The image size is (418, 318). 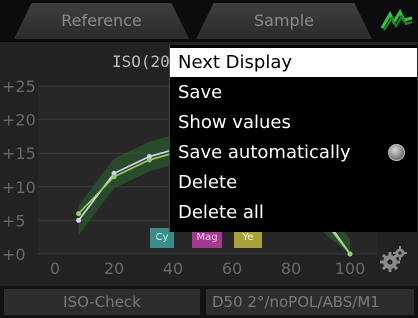 I want to click on menu-item-show-values: Show values, so click(x=293, y=122).